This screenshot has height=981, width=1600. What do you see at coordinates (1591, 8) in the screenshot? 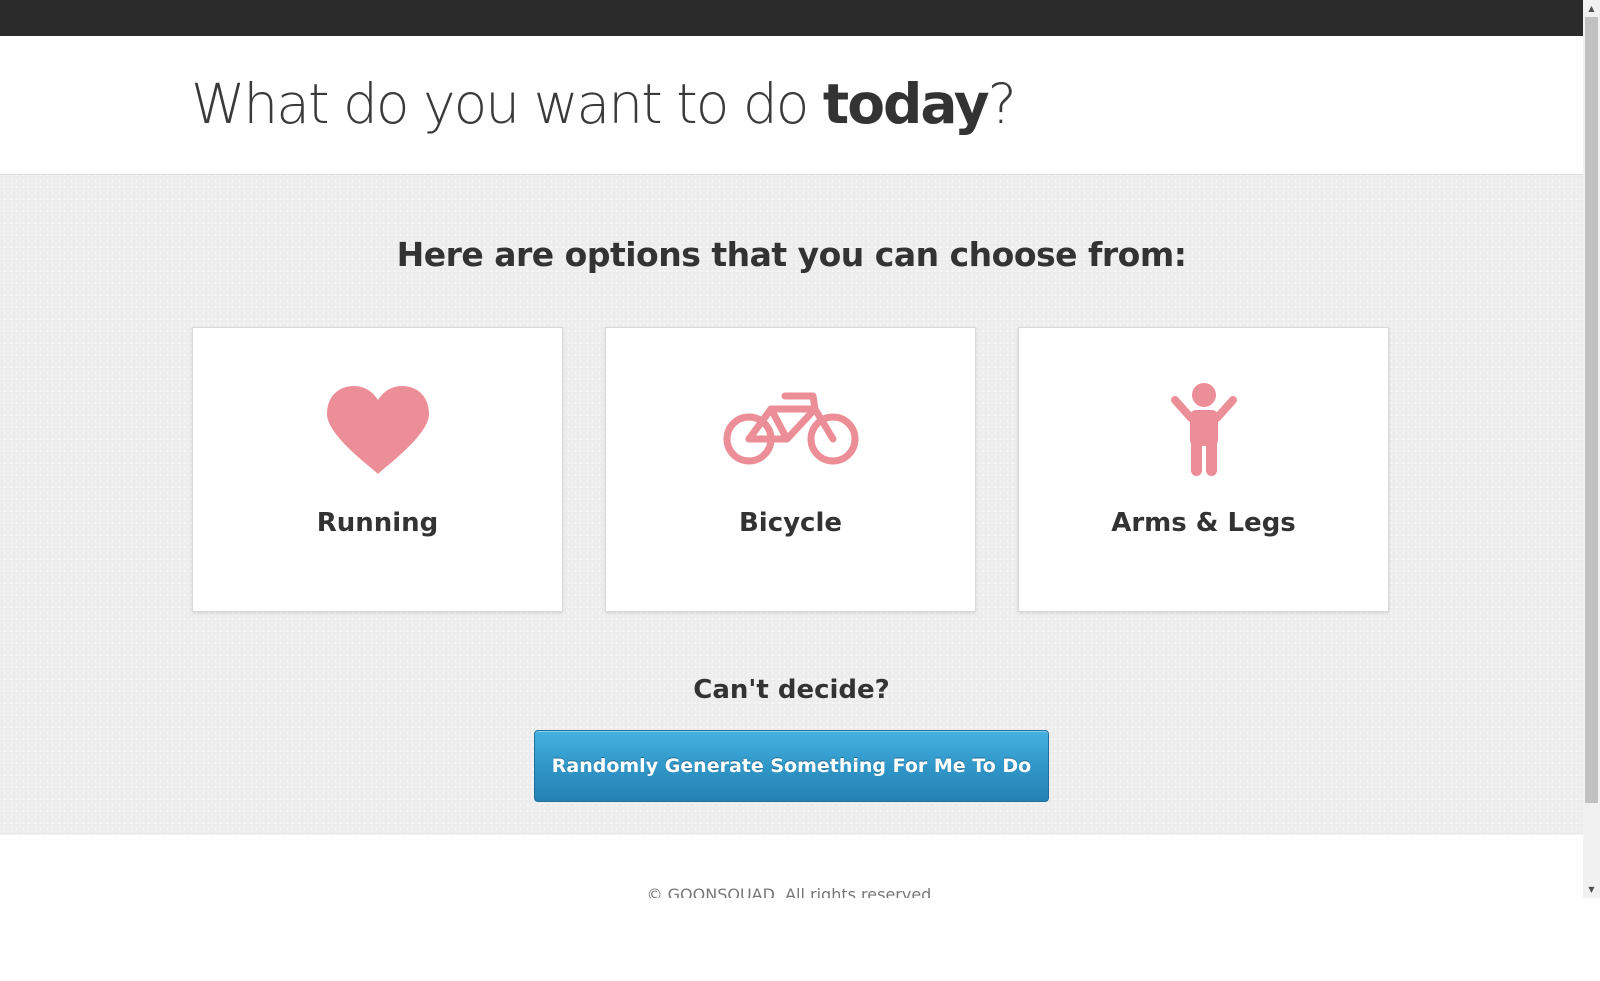
I see `scroll-up-arrow-icon: ▲` at bounding box center [1591, 8].